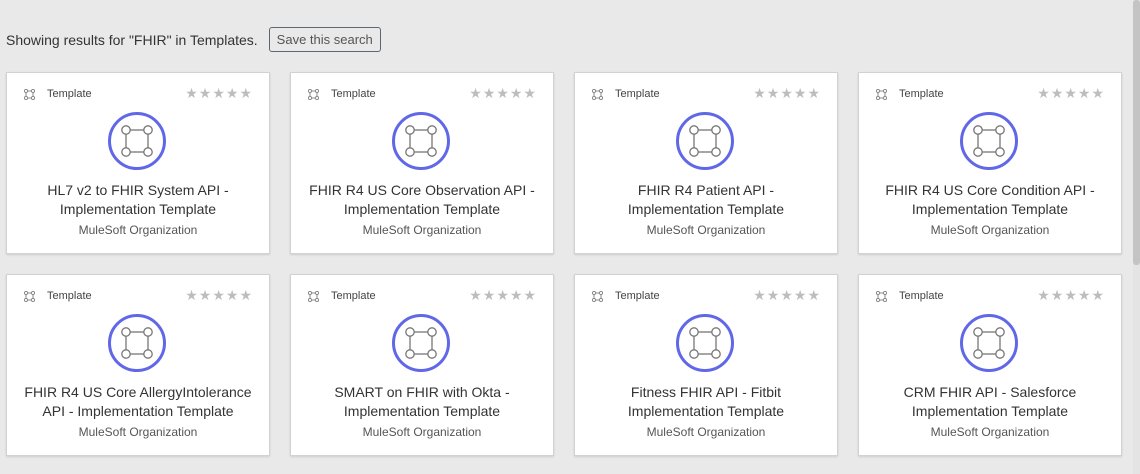 This screenshot has width=1140, height=474. What do you see at coordinates (138, 392) in the screenshot?
I see `card-title-line: FHIR R4 US Core AllergyIntolerance` at bounding box center [138, 392].